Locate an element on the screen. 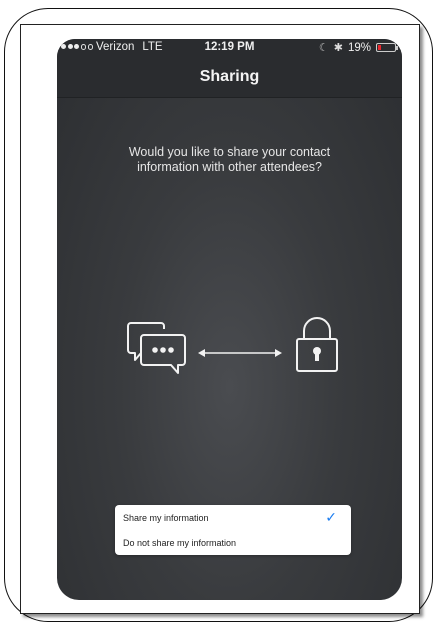  status-bar: Verizon LTE 12:19 PM ☾ ✱ 19% is located at coordinates (229, 48).